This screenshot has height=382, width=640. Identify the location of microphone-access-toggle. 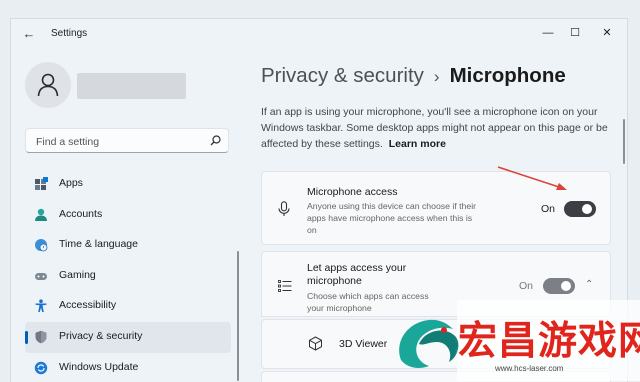
(580, 209).